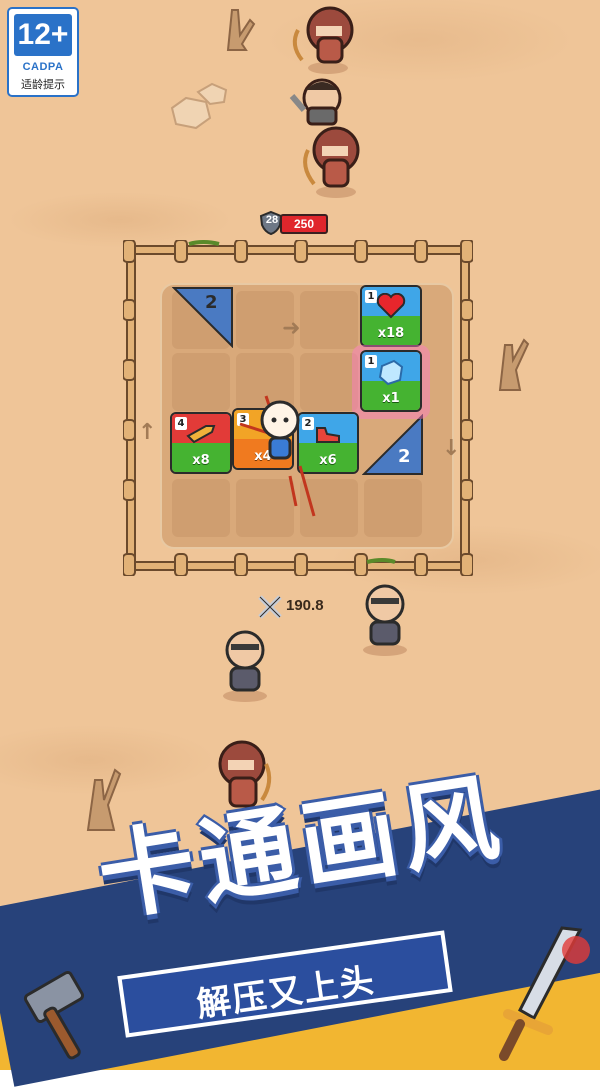 The image size is (600, 1087). I want to click on age-rating-value: 12+, so click(43, 35).